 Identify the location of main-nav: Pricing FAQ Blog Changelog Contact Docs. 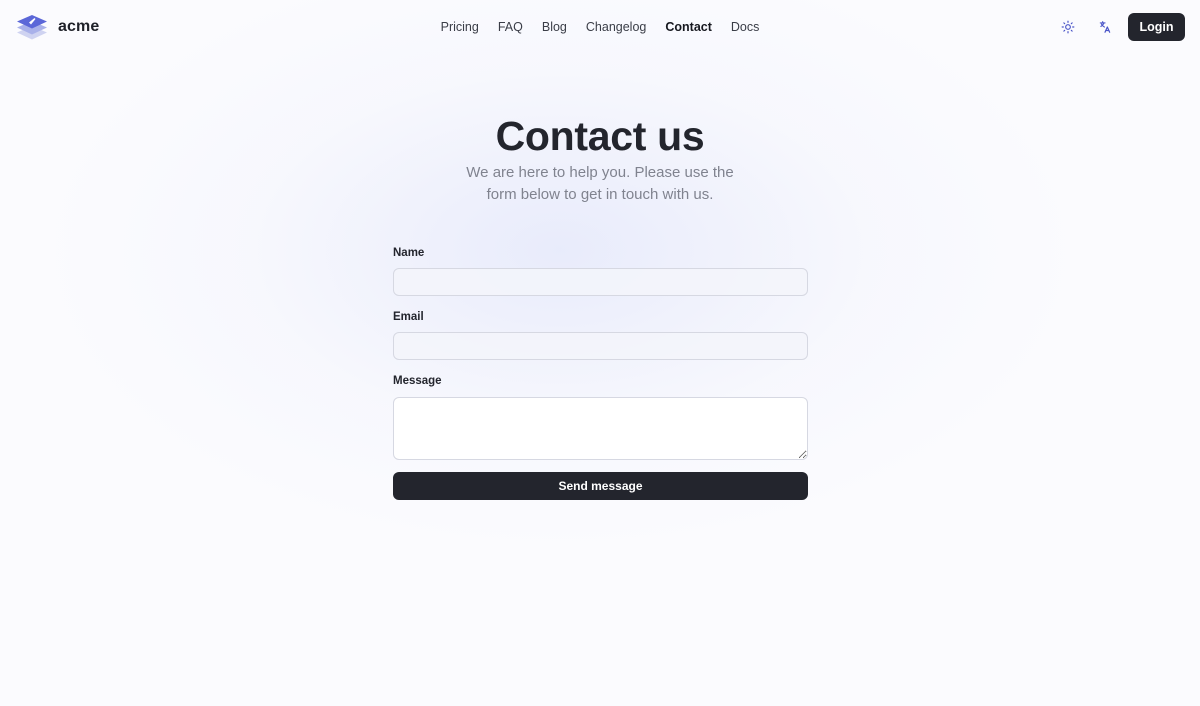
(600, 27).